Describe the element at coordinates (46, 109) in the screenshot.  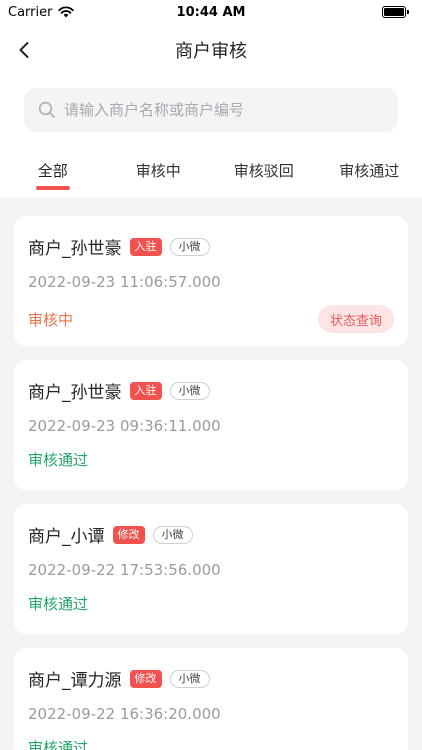
I see `search-icon` at that location.